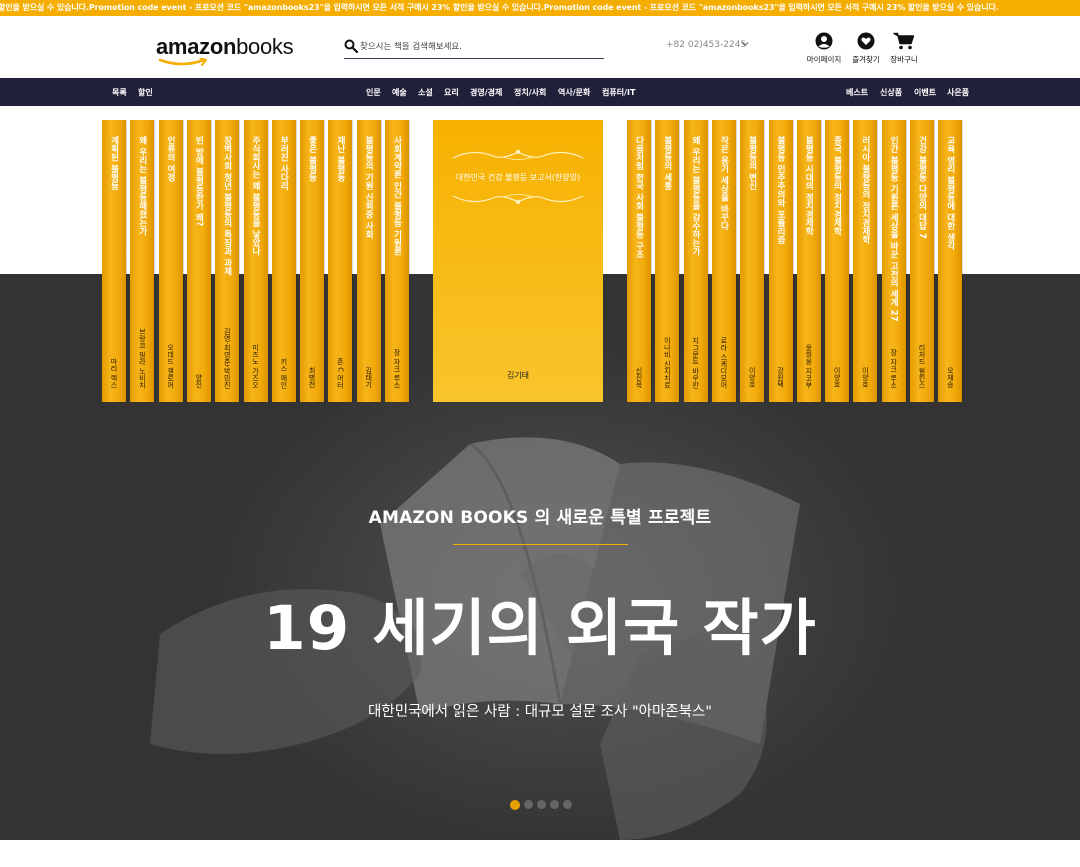 This screenshot has width=1080, height=867. What do you see at coordinates (518, 154) in the screenshot?
I see `ornament-top-icon` at bounding box center [518, 154].